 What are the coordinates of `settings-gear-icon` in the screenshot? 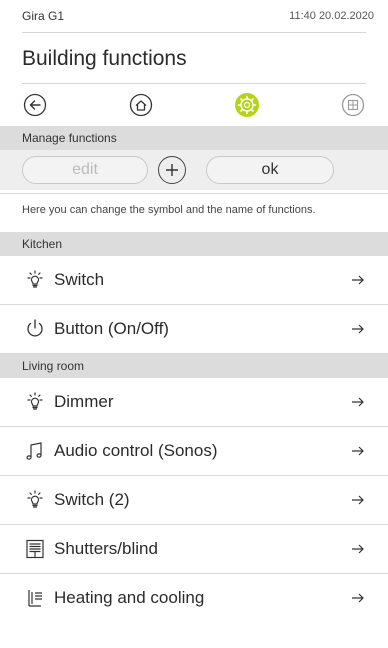 It's located at (247, 105).